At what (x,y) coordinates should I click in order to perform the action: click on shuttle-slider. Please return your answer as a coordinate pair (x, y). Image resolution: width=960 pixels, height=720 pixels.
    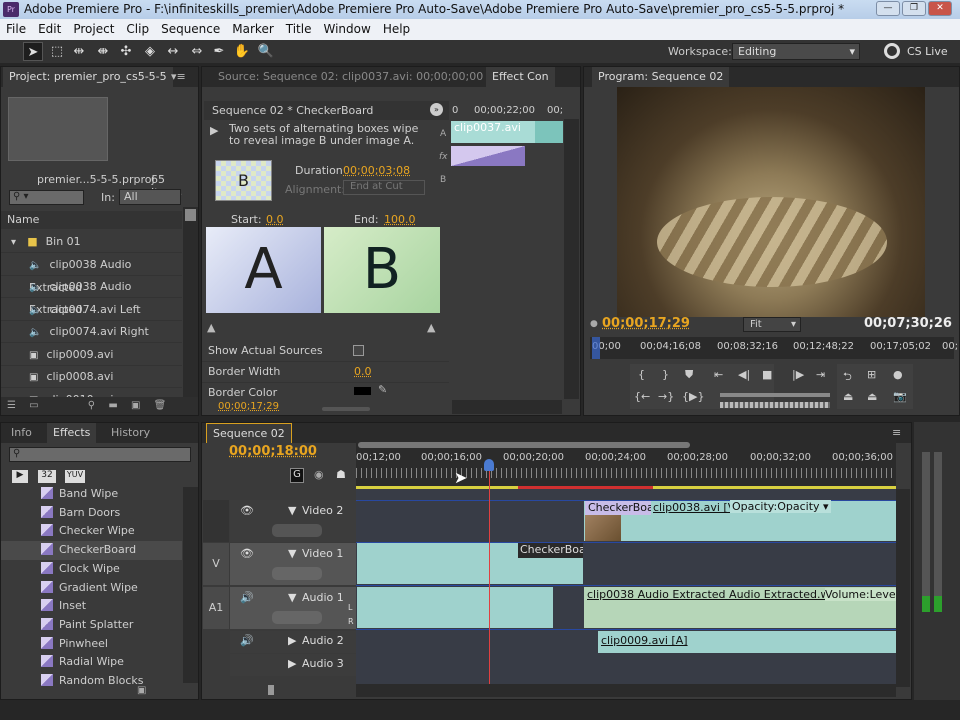
    Looking at the image, I should click on (775, 395).